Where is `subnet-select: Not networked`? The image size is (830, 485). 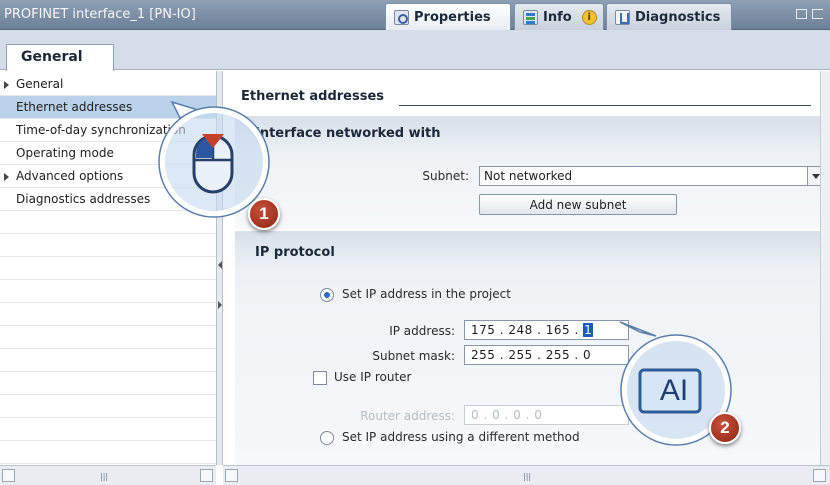 subnet-select: Not networked is located at coordinates (649, 176).